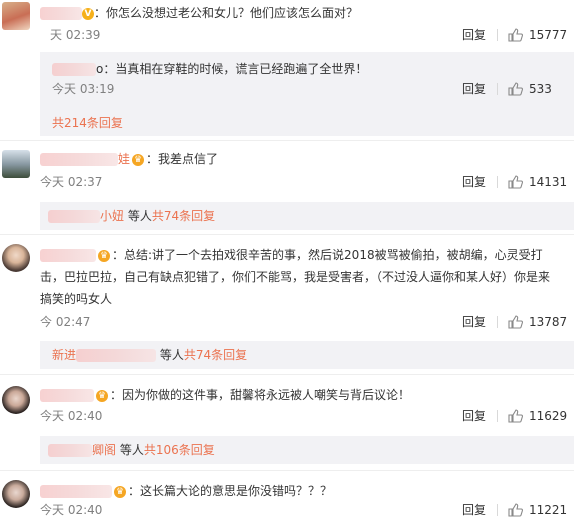 Image resolution: width=574 pixels, height=519 pixels. I want to click on comment-line-3: 搞笑的吗女人, so click(76, 299).